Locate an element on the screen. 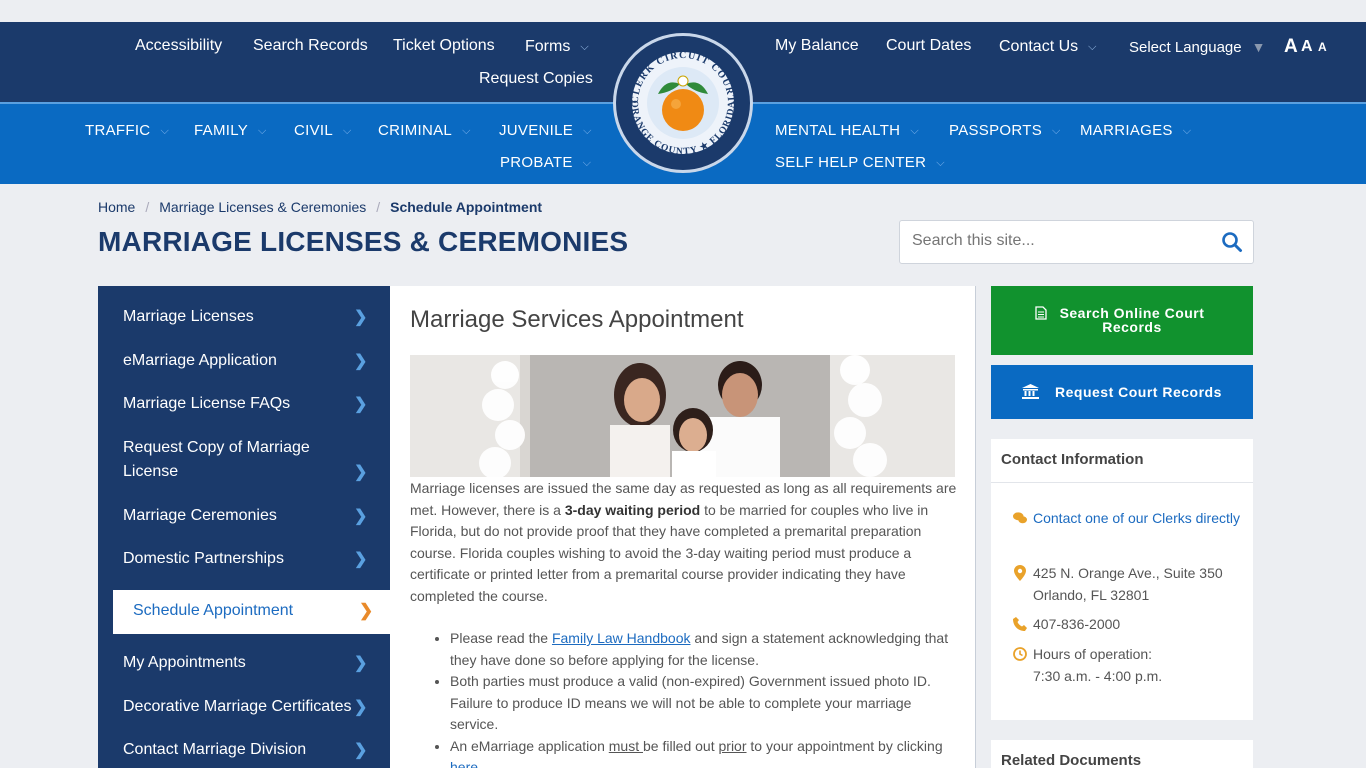 The height and width of the screenshot is (768, 1366). nav-civil: CIVIL ⌵ is located at coordinates (323, 130).